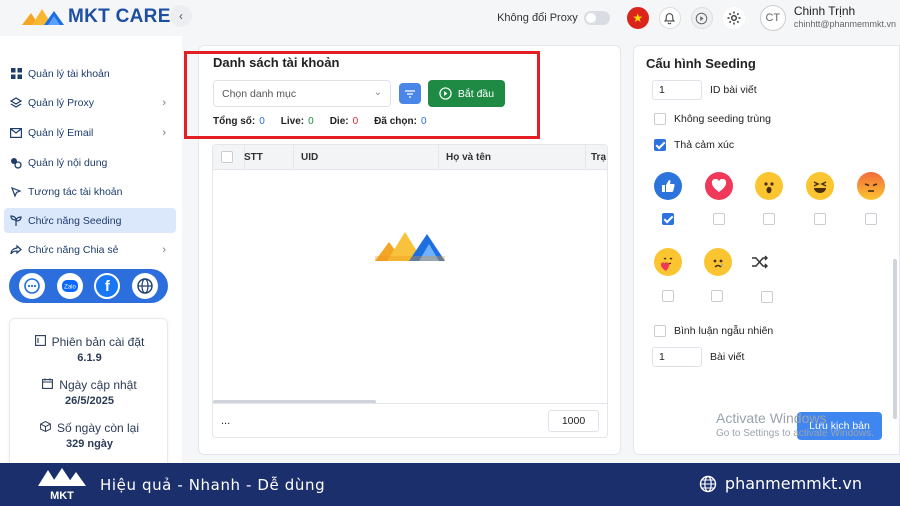 The height and width of the screenshot is (506, 900). I want to click on banner-site-text: phanmemmkt.vn, so click(793, 483).